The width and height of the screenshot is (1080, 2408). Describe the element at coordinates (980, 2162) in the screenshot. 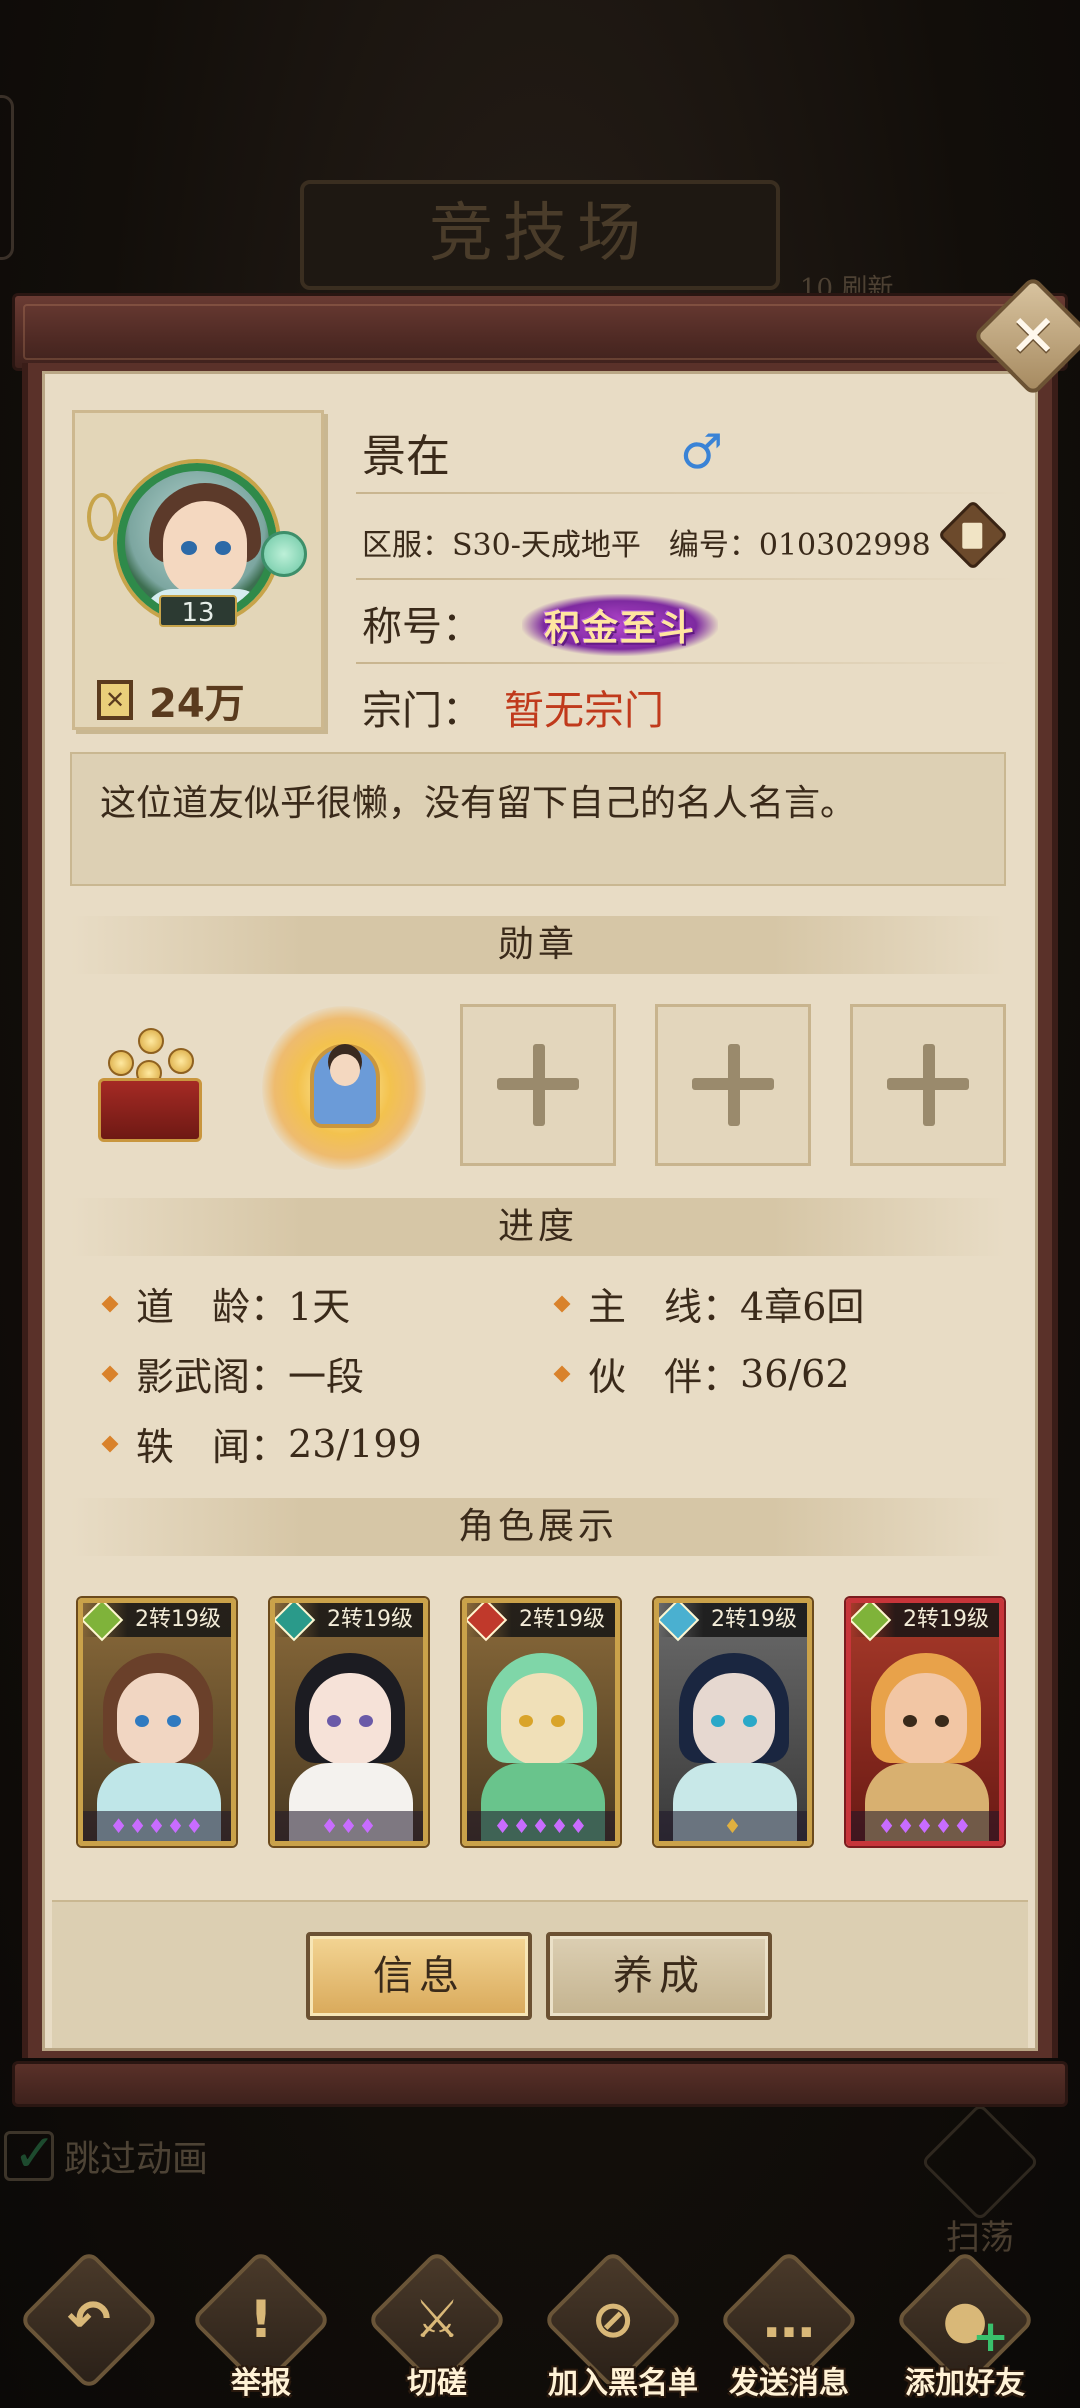

I see `sweep-icon` at that location.